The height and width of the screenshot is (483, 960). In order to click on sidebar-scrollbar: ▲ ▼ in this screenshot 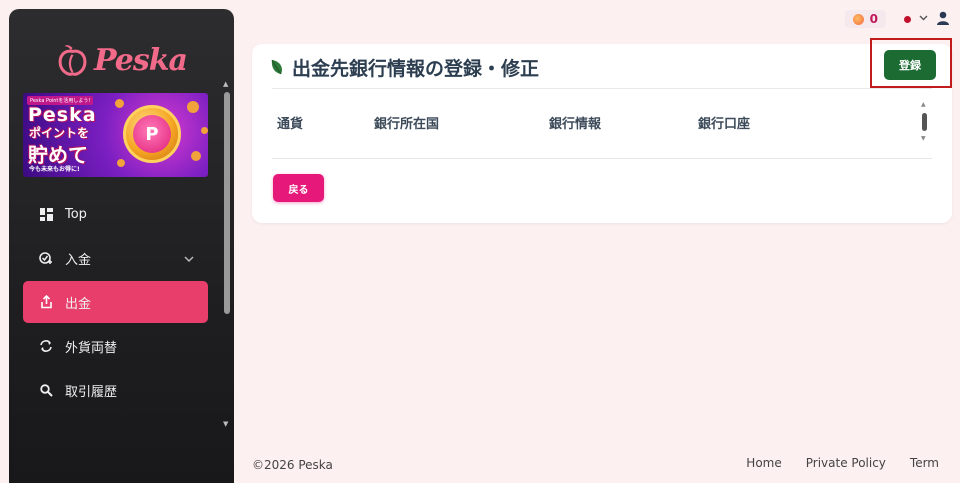, I will do `click(227, 256)`.